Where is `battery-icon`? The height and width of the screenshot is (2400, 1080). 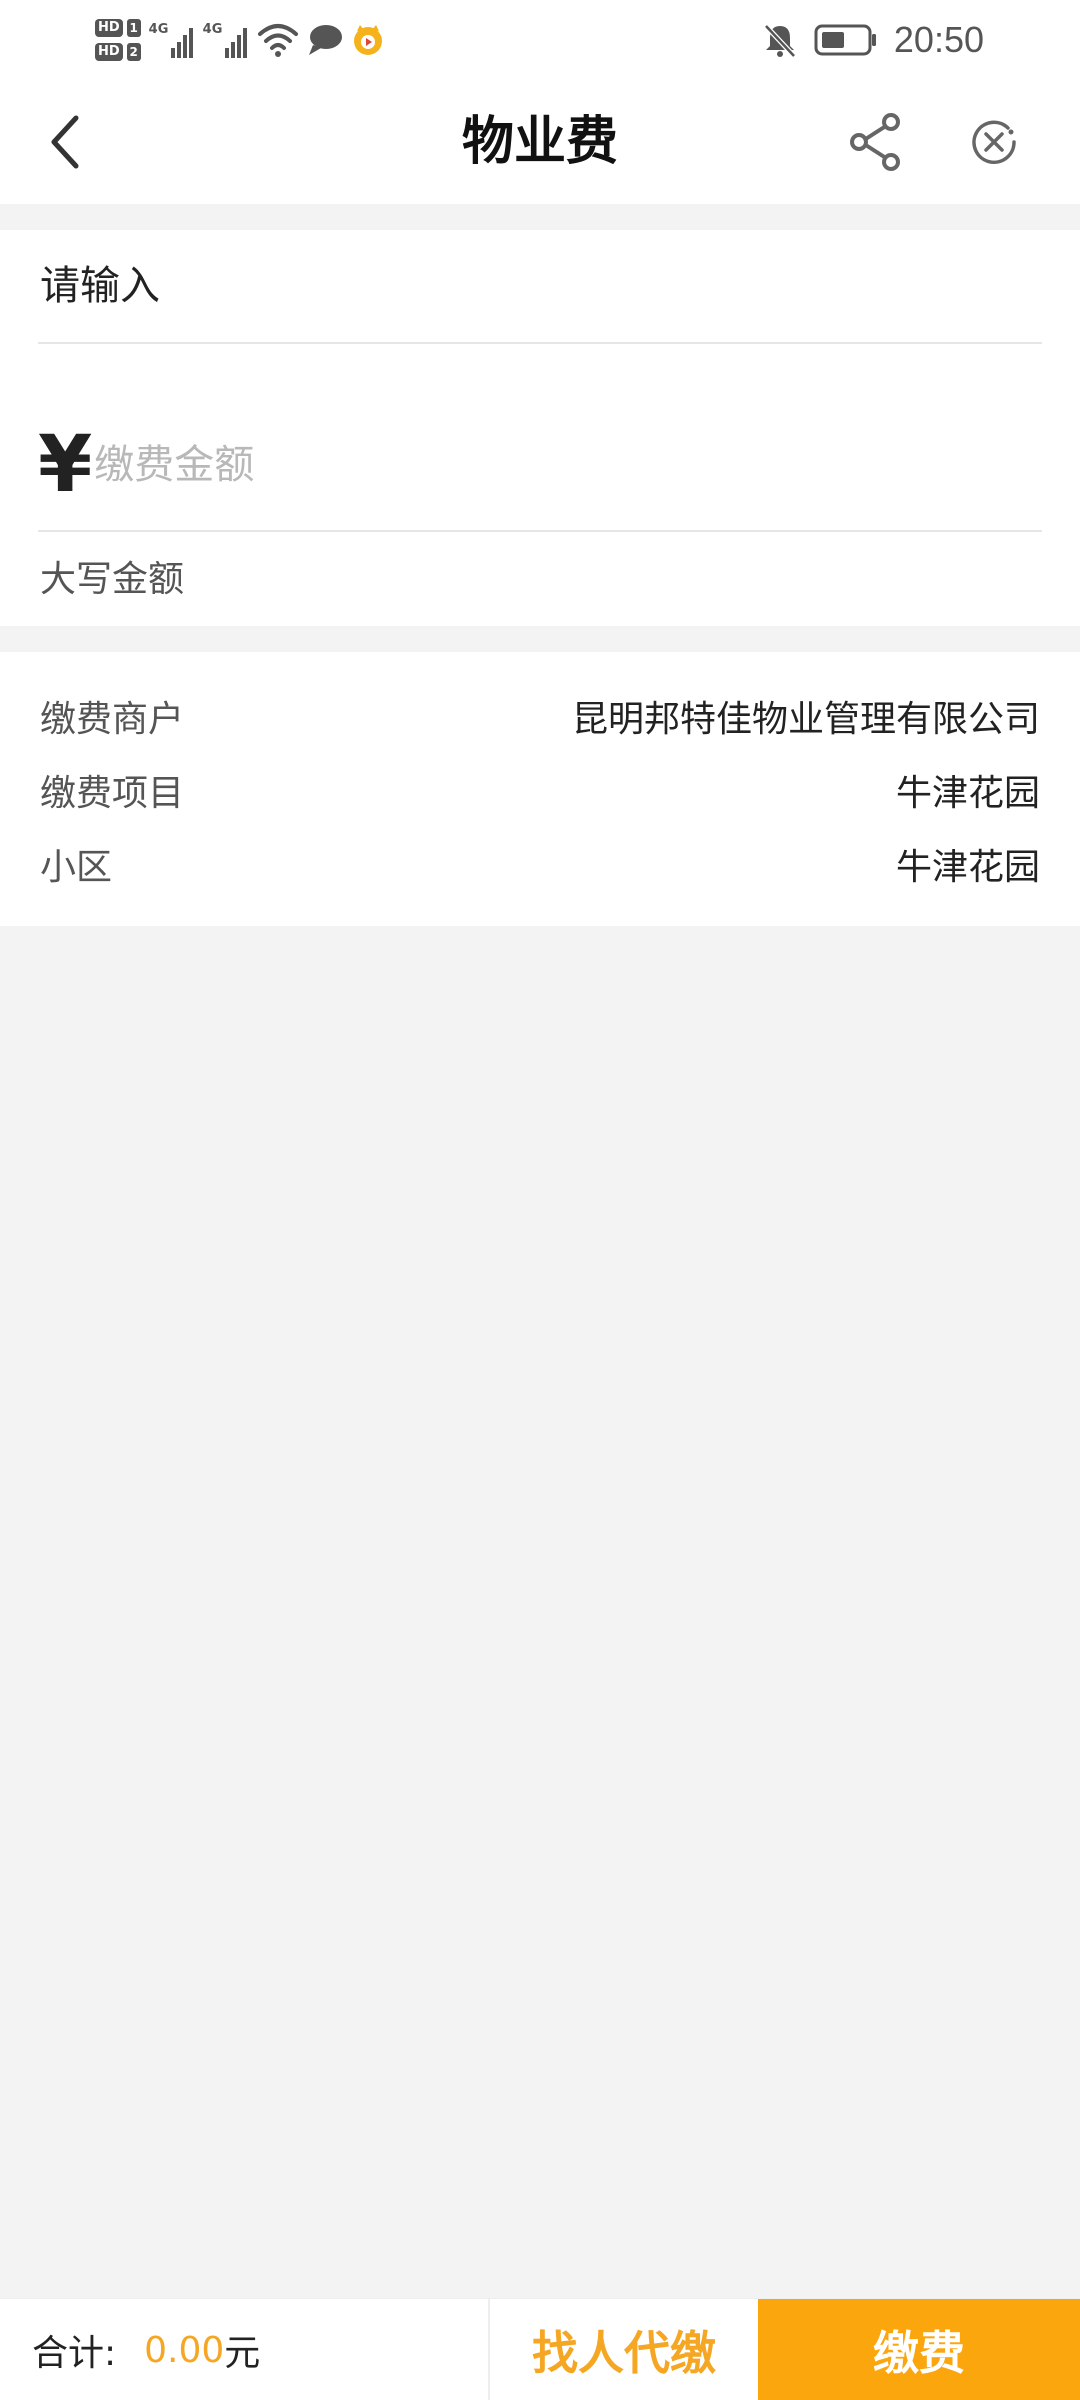
battery-icon is located at coordinates (846, 40).